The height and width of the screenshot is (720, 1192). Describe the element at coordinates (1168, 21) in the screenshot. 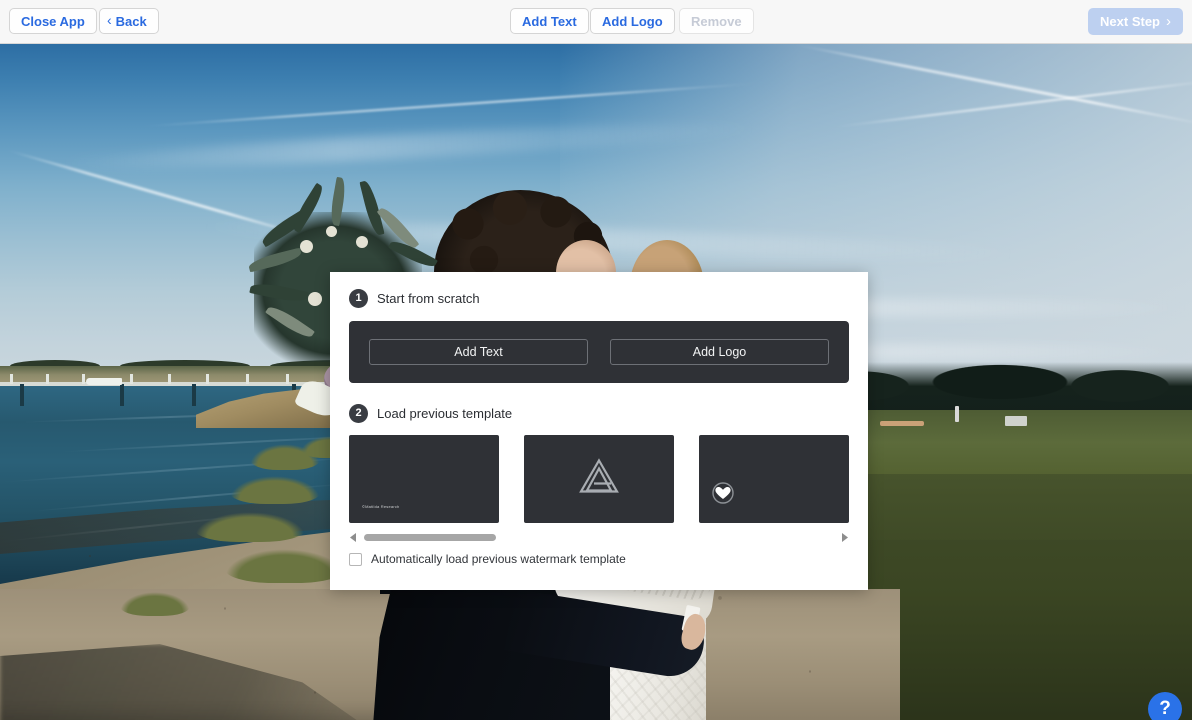

I see `chevron-right-icon: ›` at that location.